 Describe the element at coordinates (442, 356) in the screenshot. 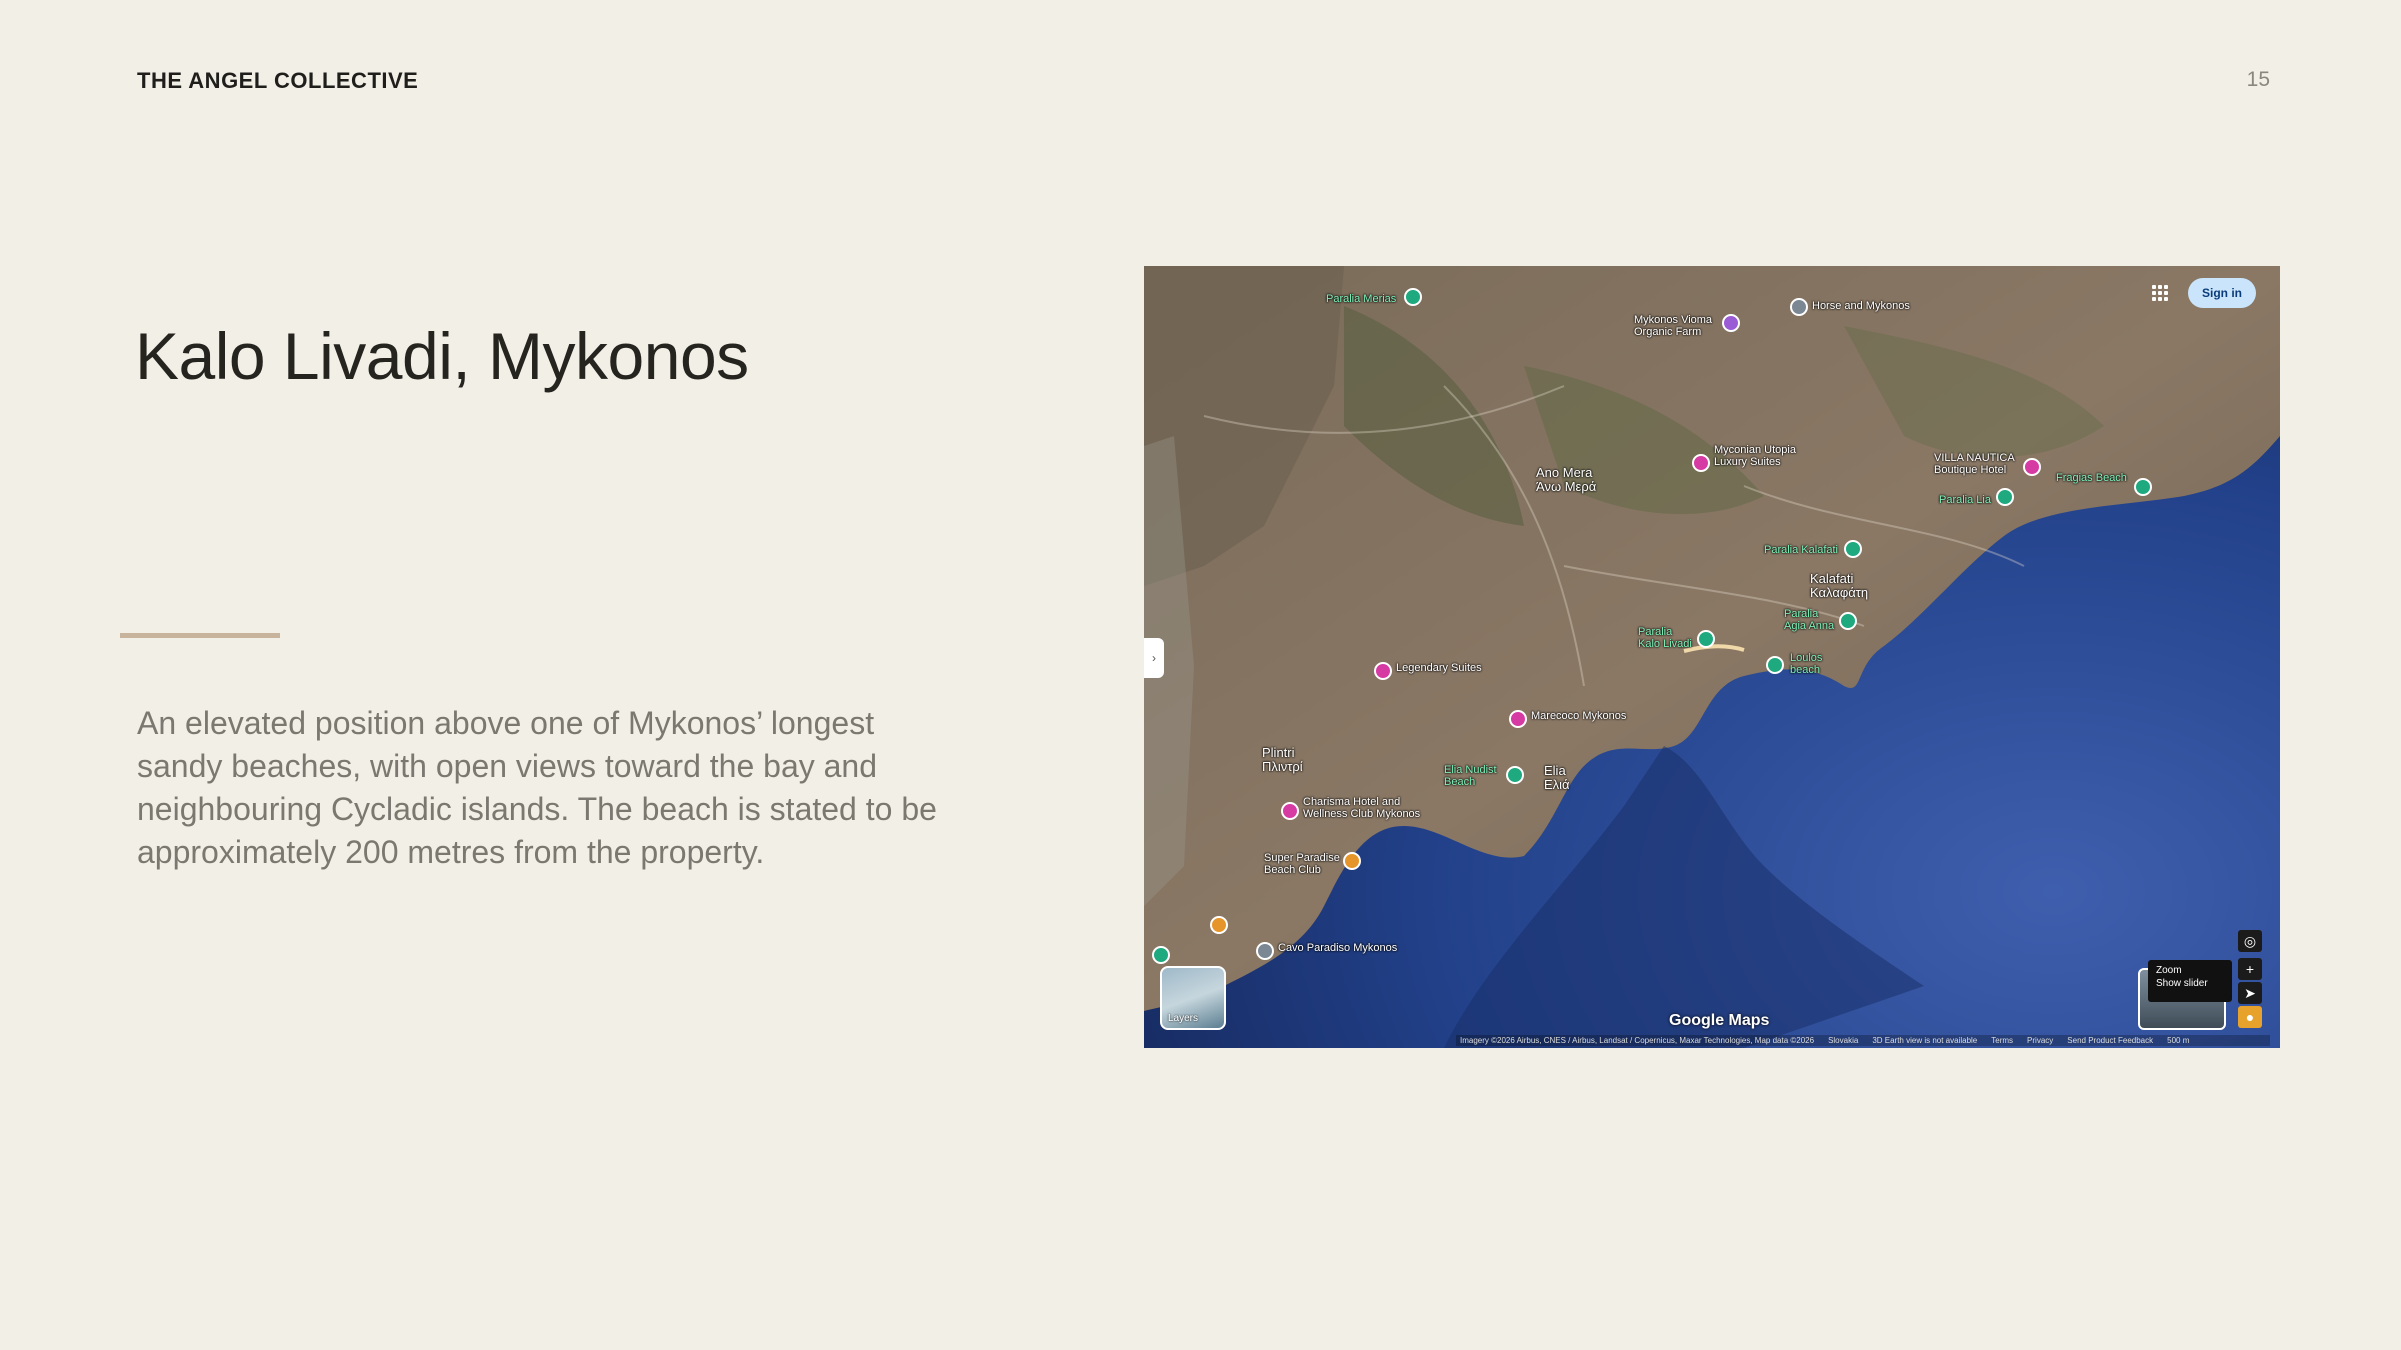

I see `page-title: Kalo Livadi, Mykonos` at that location.